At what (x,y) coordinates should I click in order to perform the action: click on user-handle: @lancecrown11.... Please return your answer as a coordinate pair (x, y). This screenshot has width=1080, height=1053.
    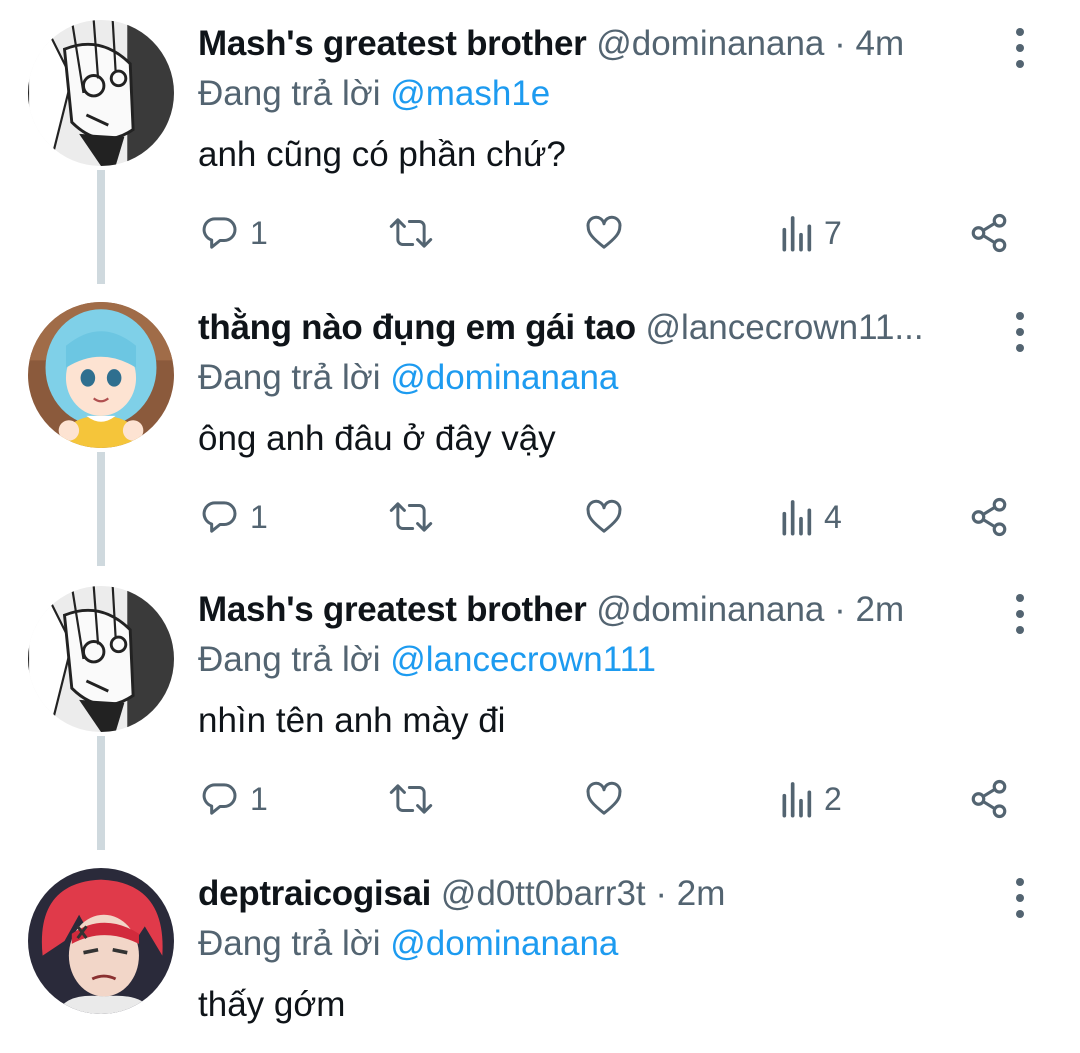
    Looking at the image, I should click on (785, 327).